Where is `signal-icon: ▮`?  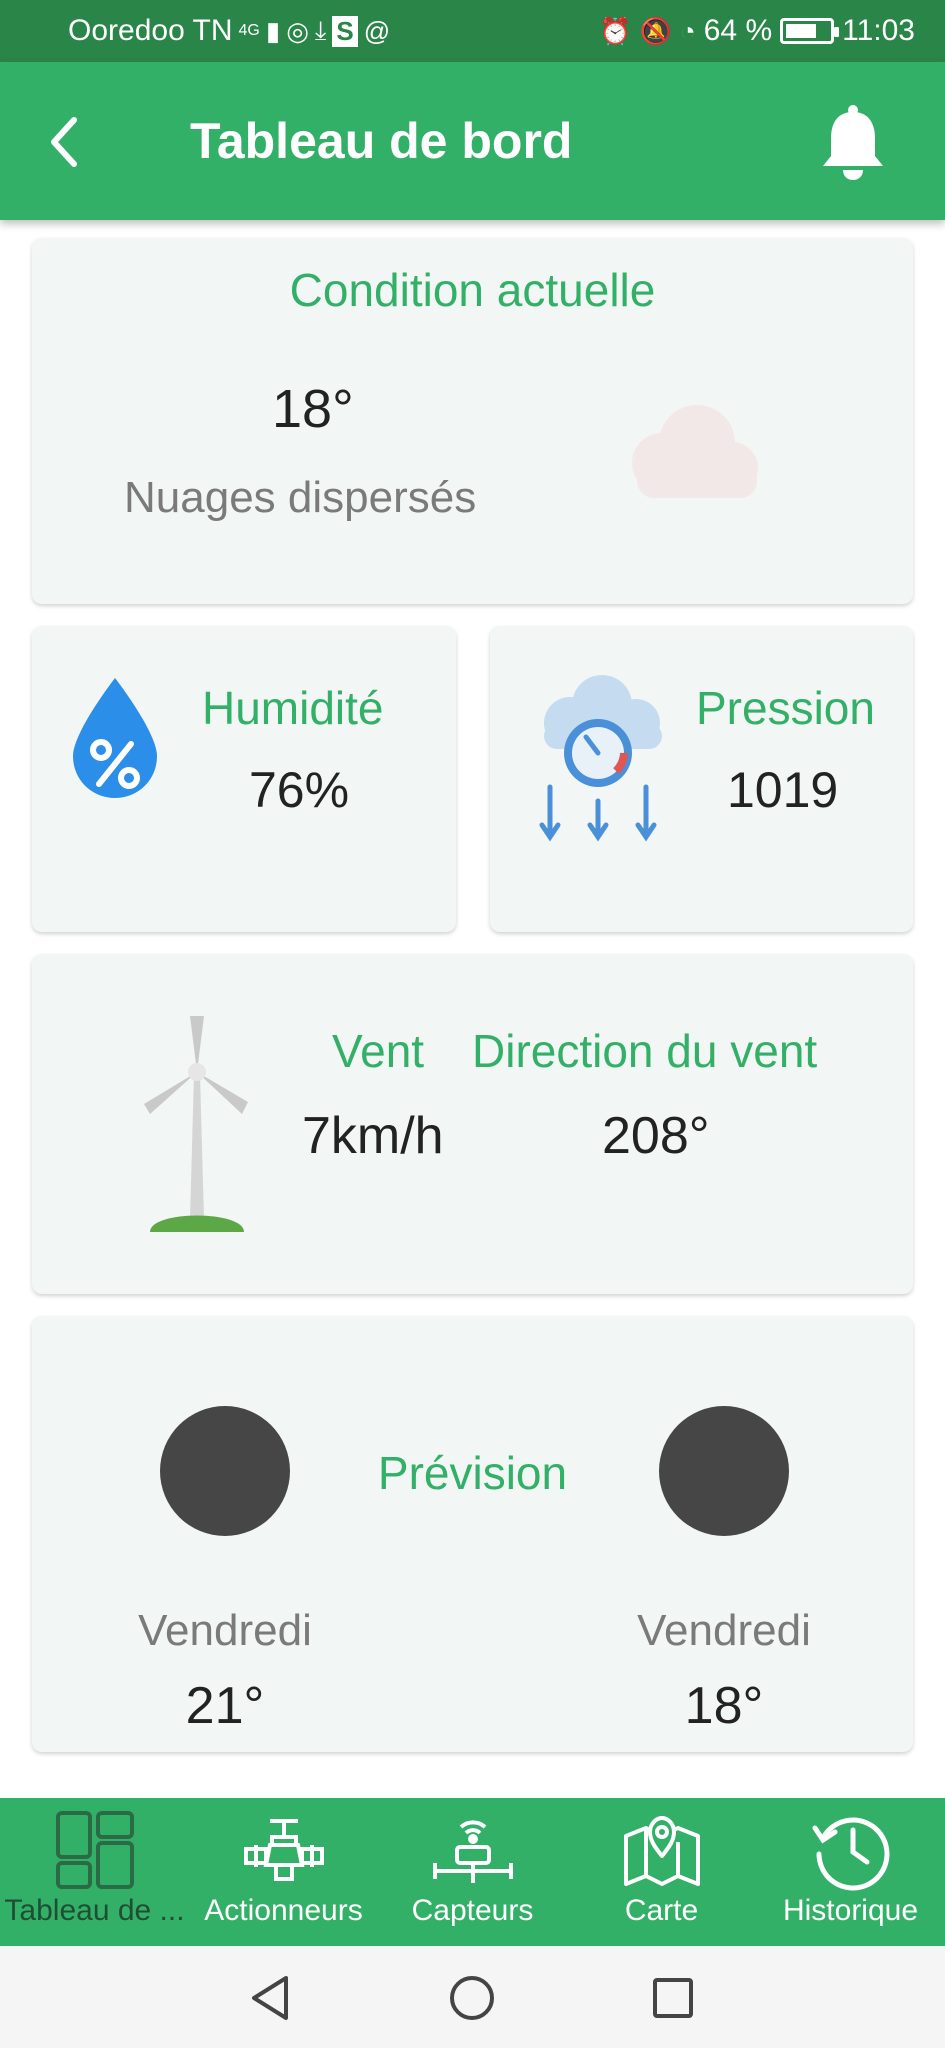 signal-icon: ▮ is located at coordinates (273, 30).